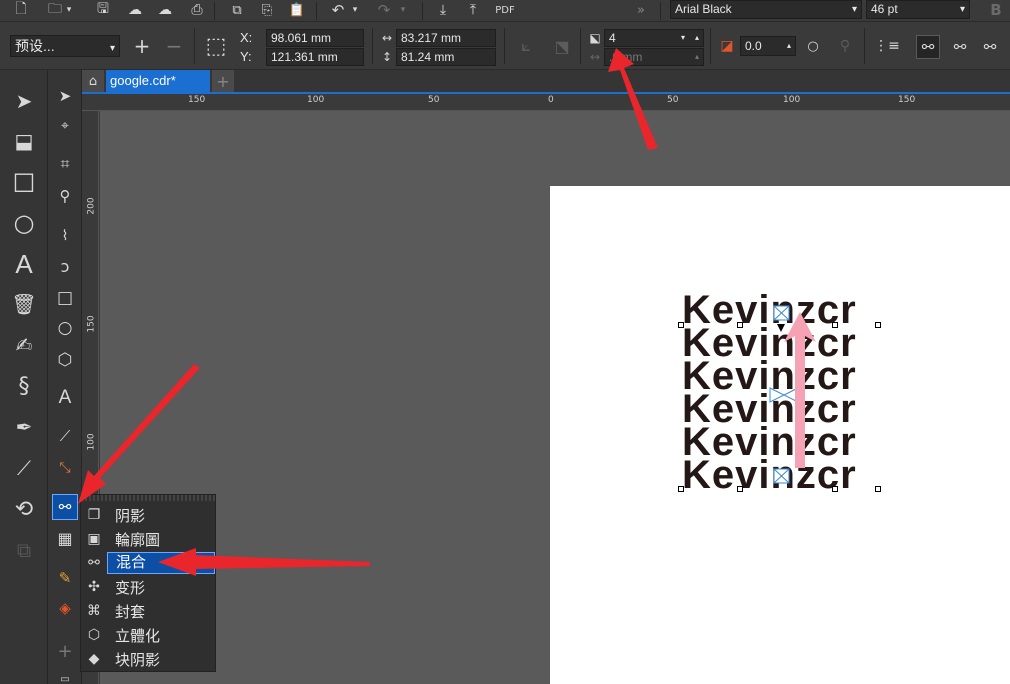  I want to click on eraser-tool-icon: ⬓, so click(24, 141).